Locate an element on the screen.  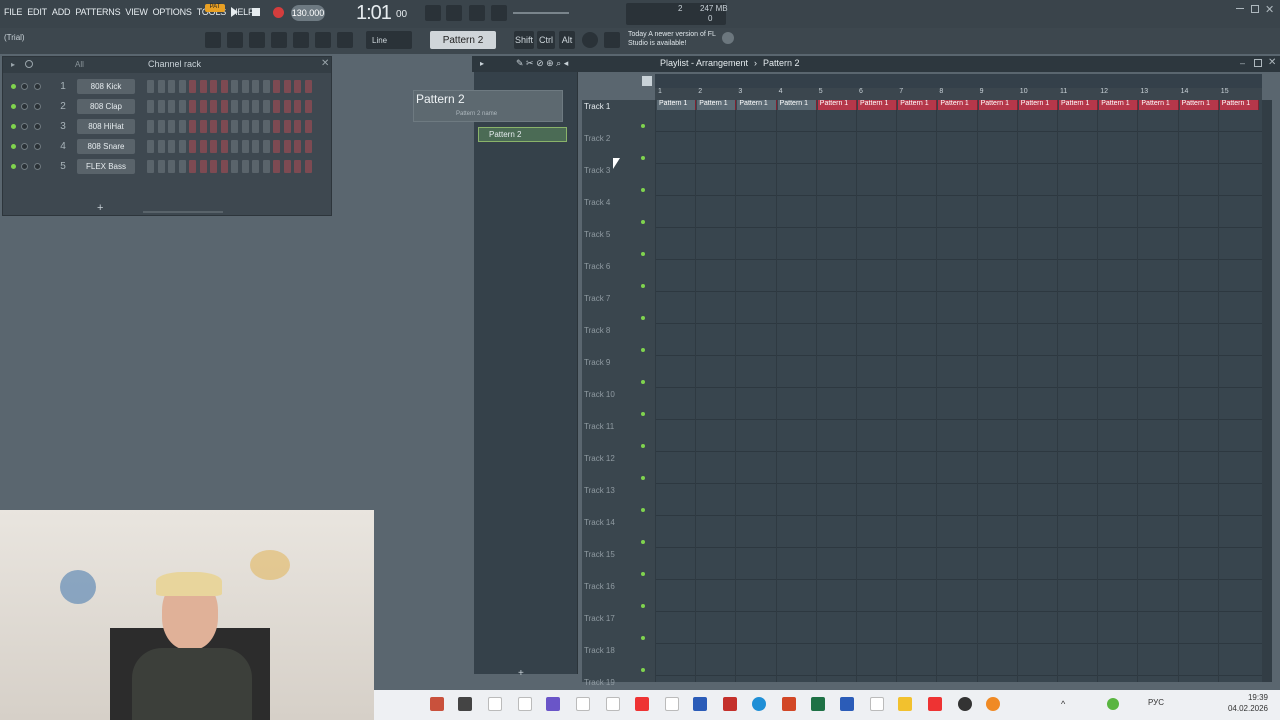
track-label: Track 12 is located at coordinates (614, 458).